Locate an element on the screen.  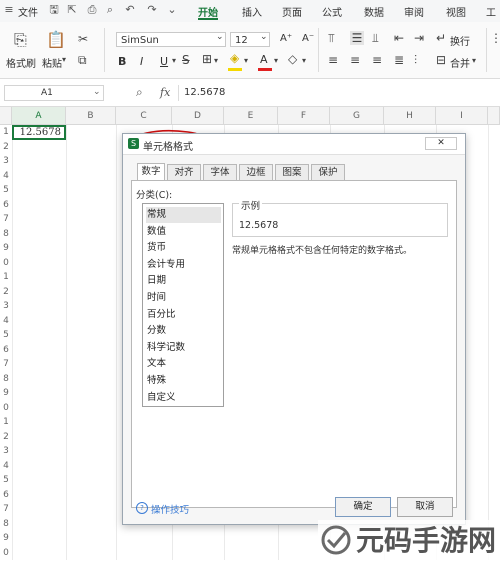
tab-tools: 工 is located at coordinates (491, 11).